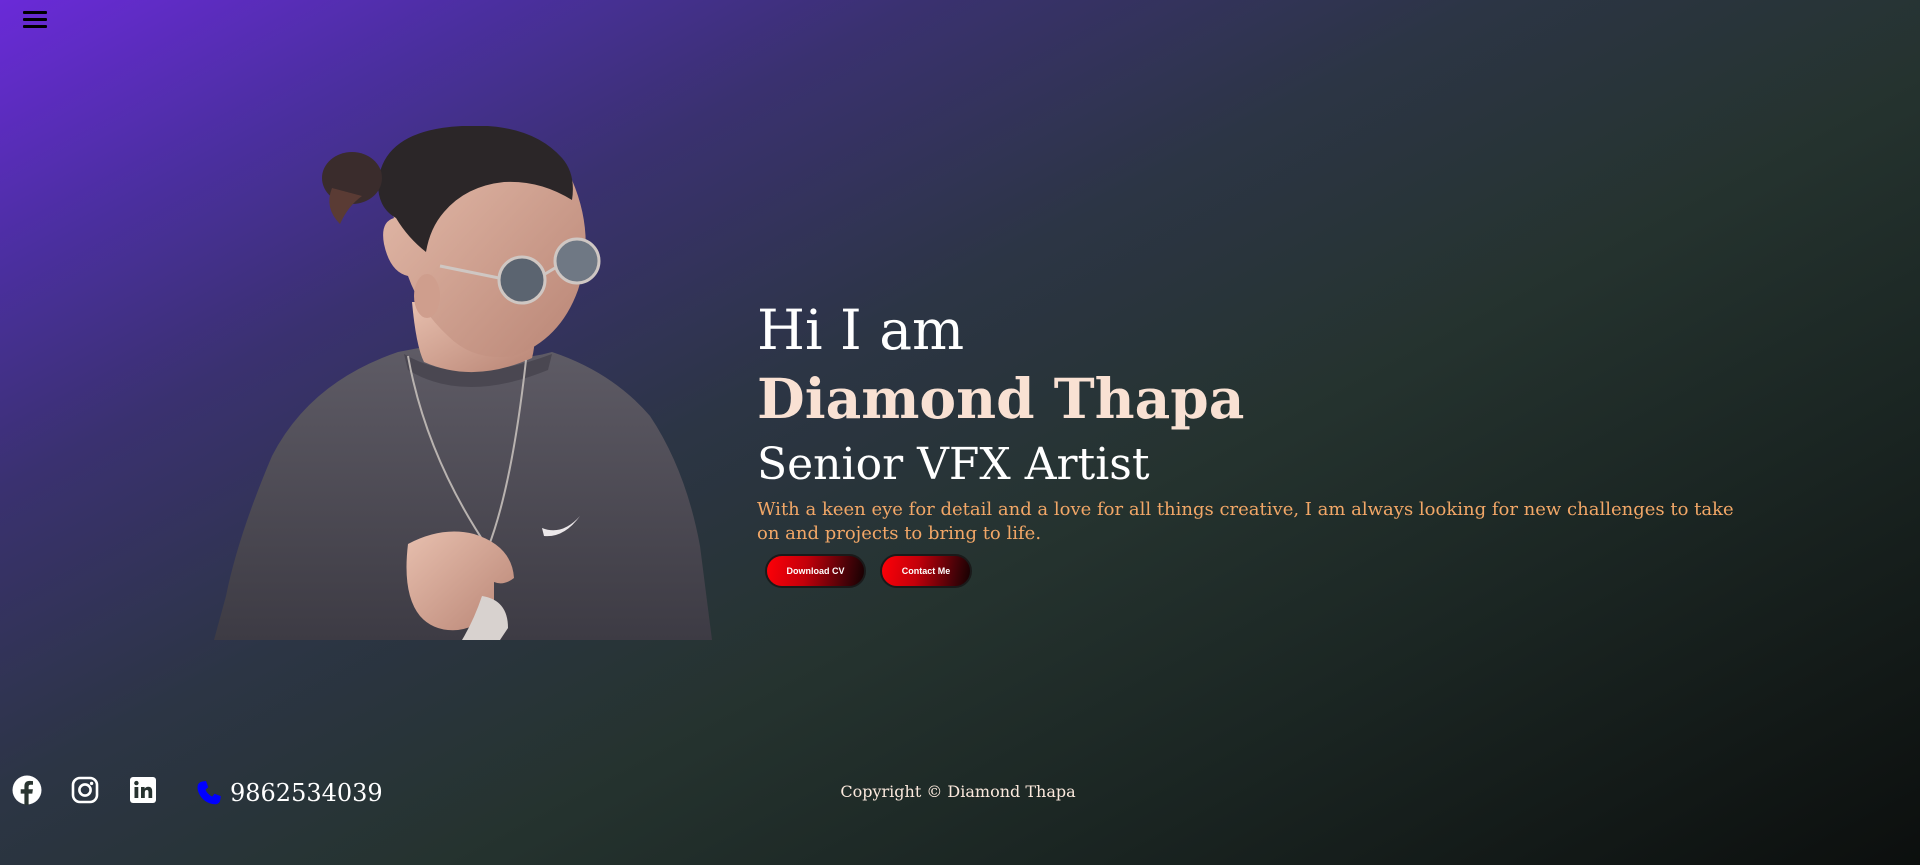  What do you see at coordinates (815, 571) in the screenshot?
I see `download-cv-button: Download CV` at bounding box center [815, 571].